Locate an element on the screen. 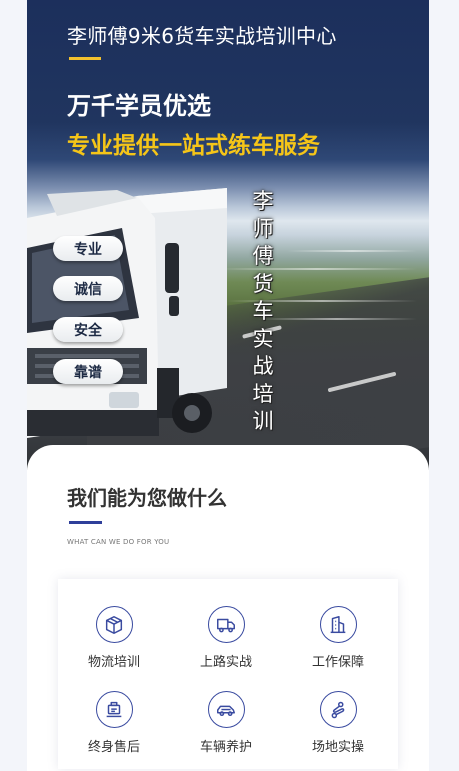 The height and width of the screenshot is (771, 459). service-item-site-practice: 场地实操 is located at coordinates (338, 723).